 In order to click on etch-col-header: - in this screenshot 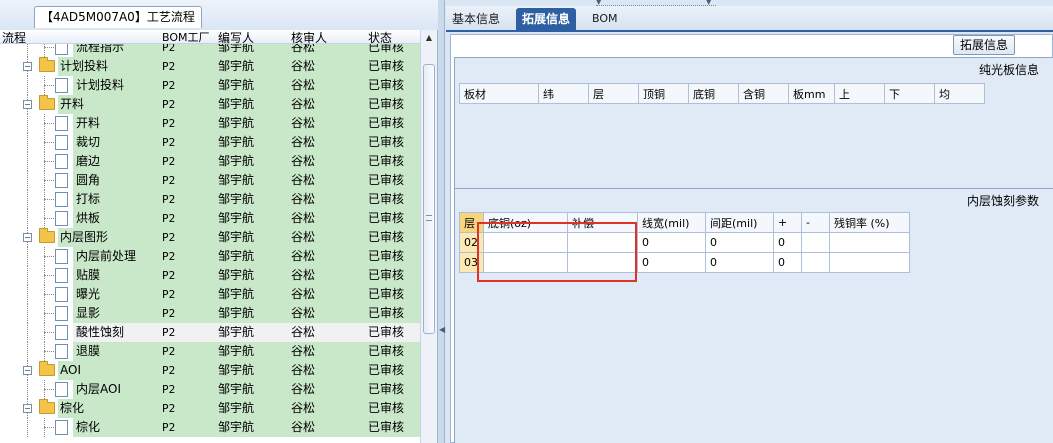, I will do `click(815, 222)`.